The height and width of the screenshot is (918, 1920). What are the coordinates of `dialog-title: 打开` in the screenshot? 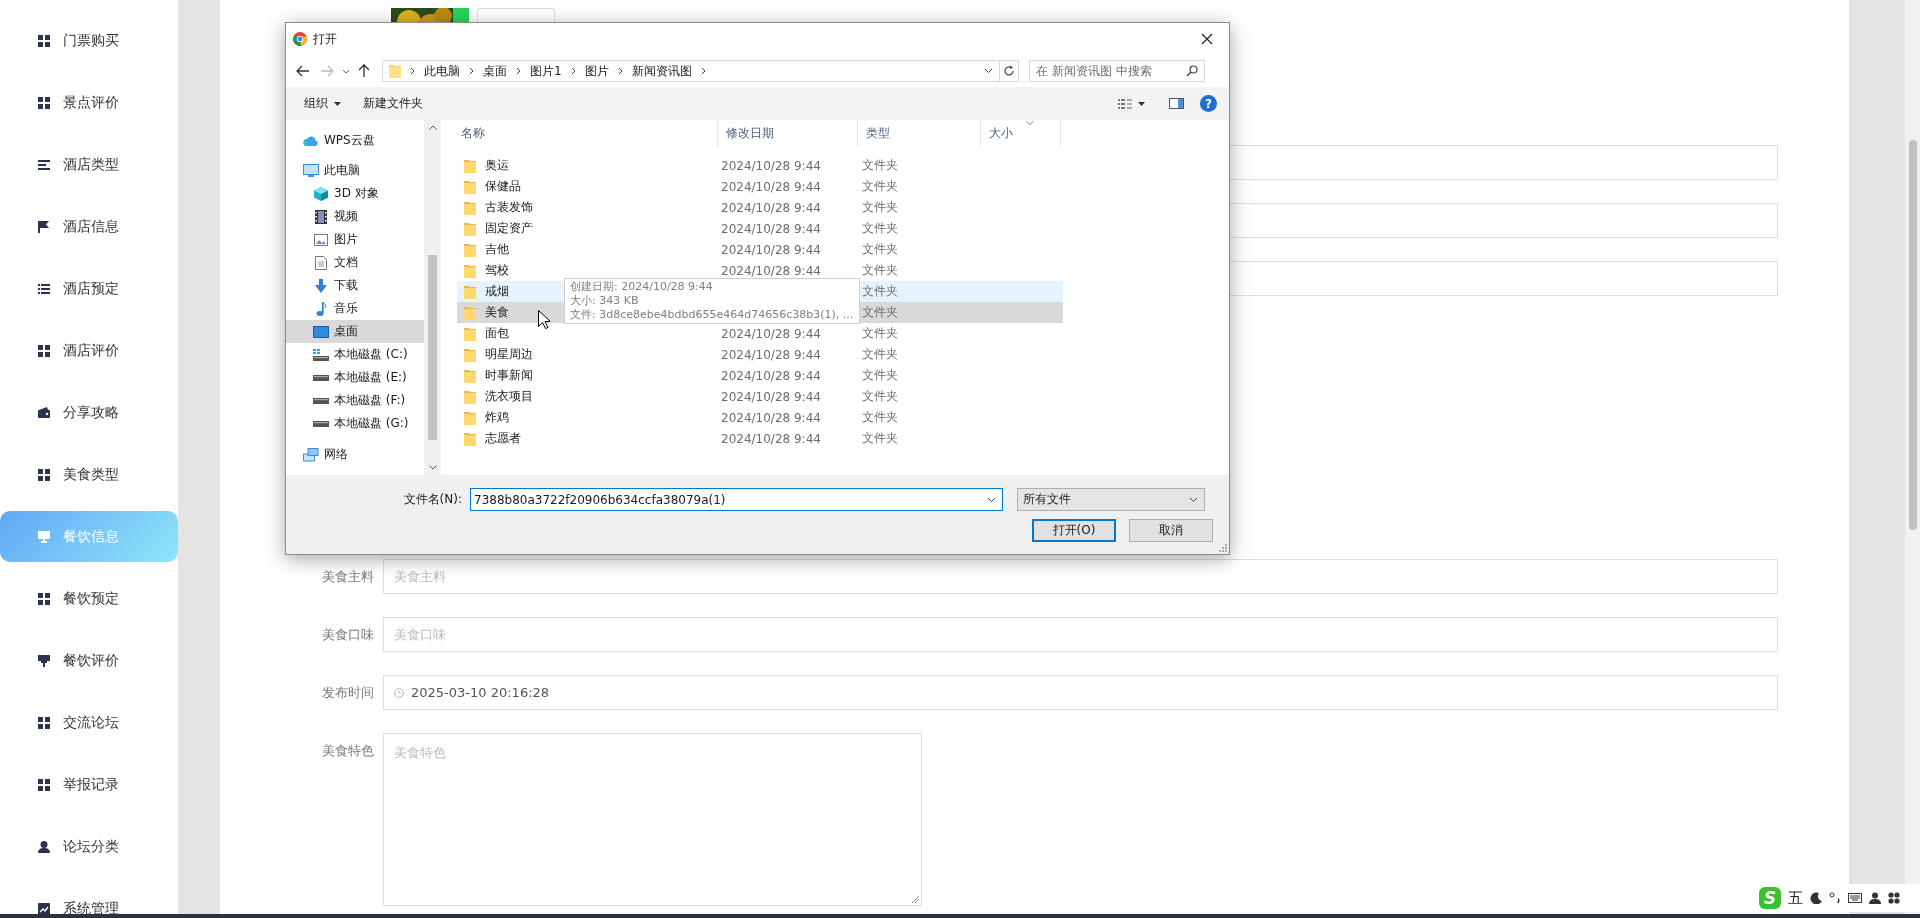 It's located at (325, 39).